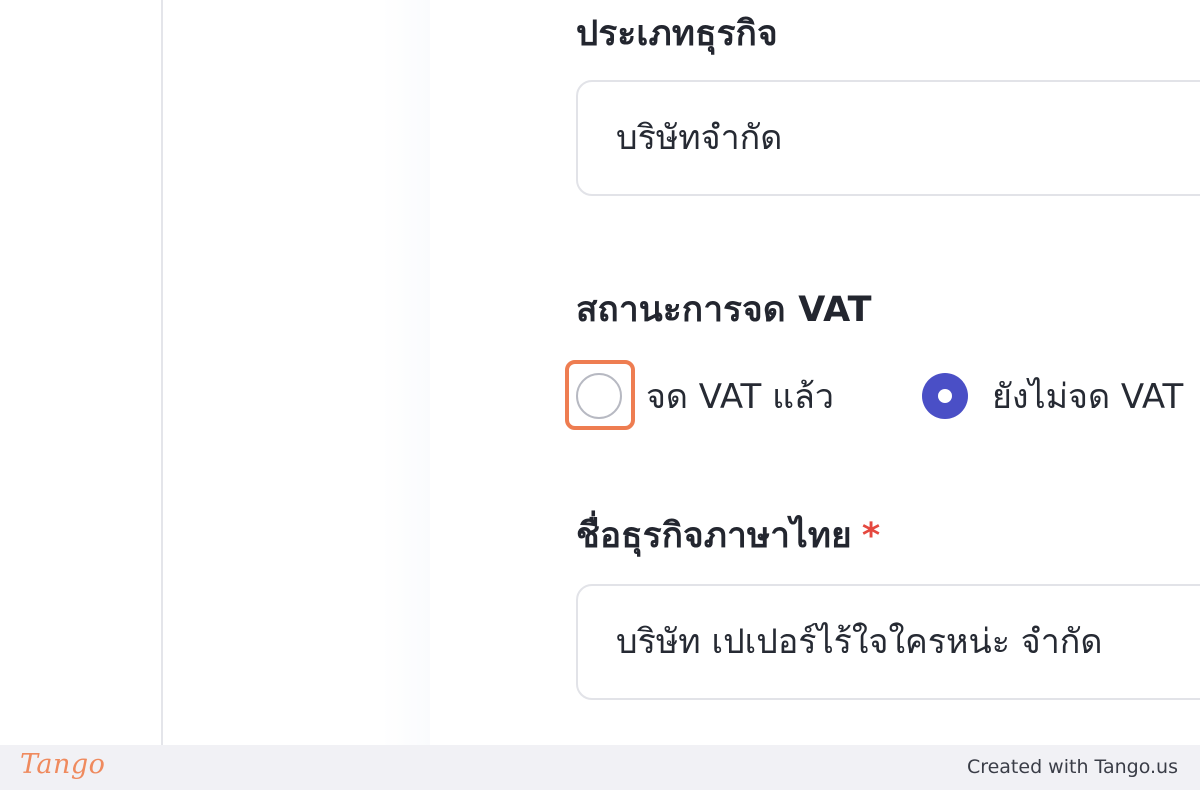 This screenshot has width=1200, height=790. I want to click on business-type-value: บริษัทจำกัด, so click(699, 138).